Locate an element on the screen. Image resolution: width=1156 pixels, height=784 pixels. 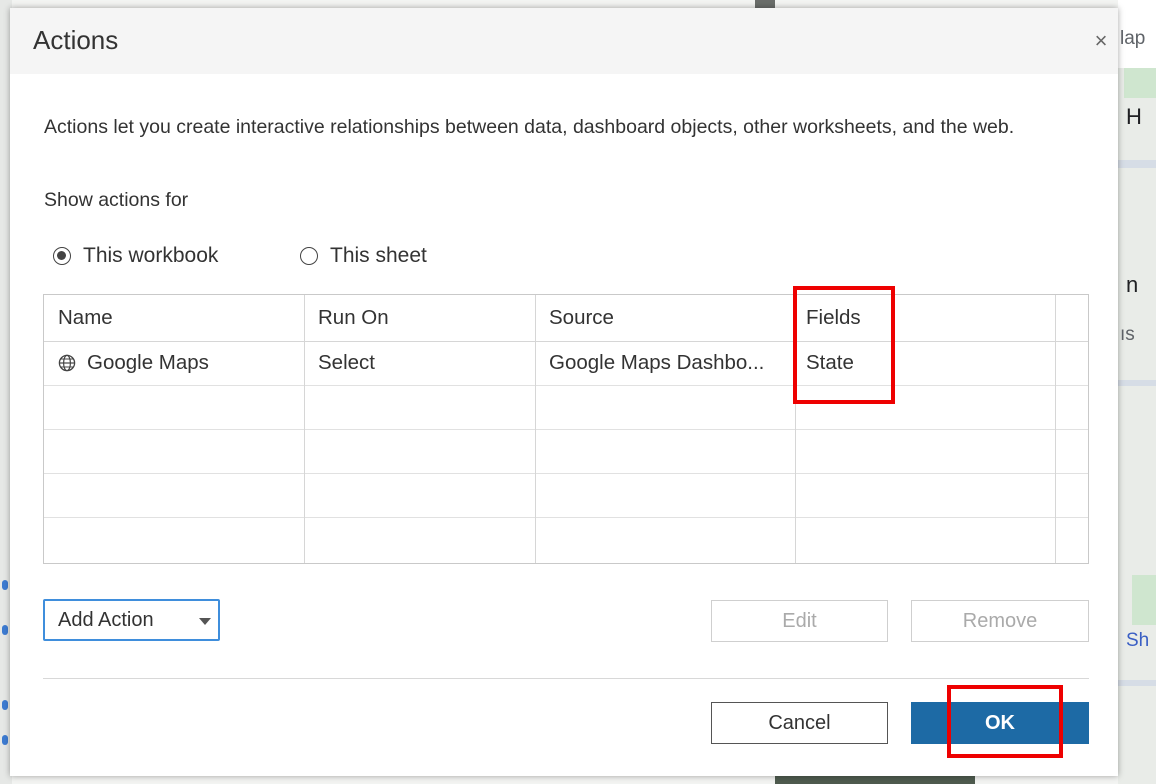
remove-button: Remove is located at coordinates (1000, 621).